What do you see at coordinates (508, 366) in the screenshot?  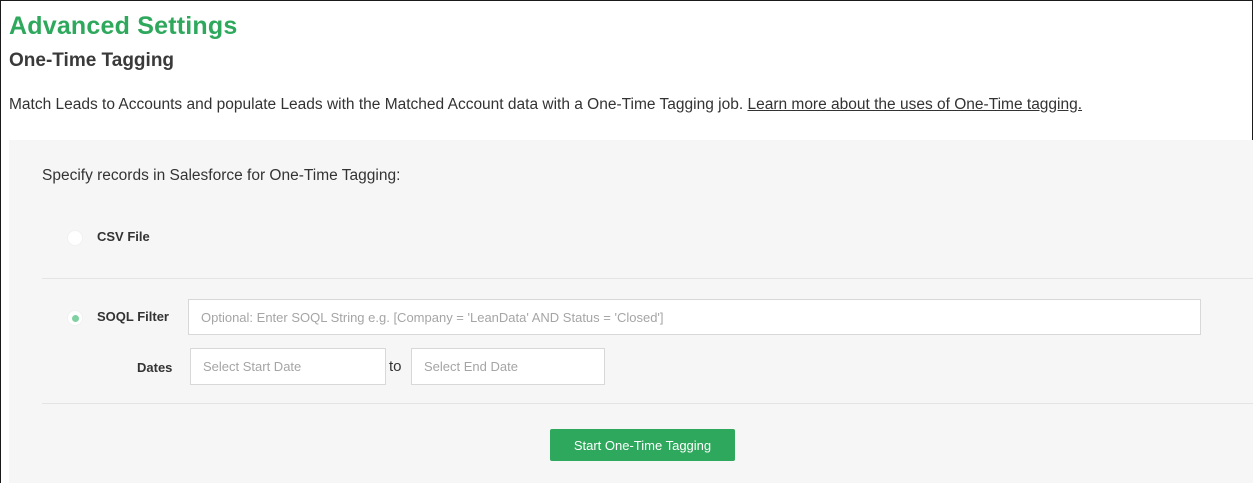 I see `end-date-input` at bounding box center [508, 366].